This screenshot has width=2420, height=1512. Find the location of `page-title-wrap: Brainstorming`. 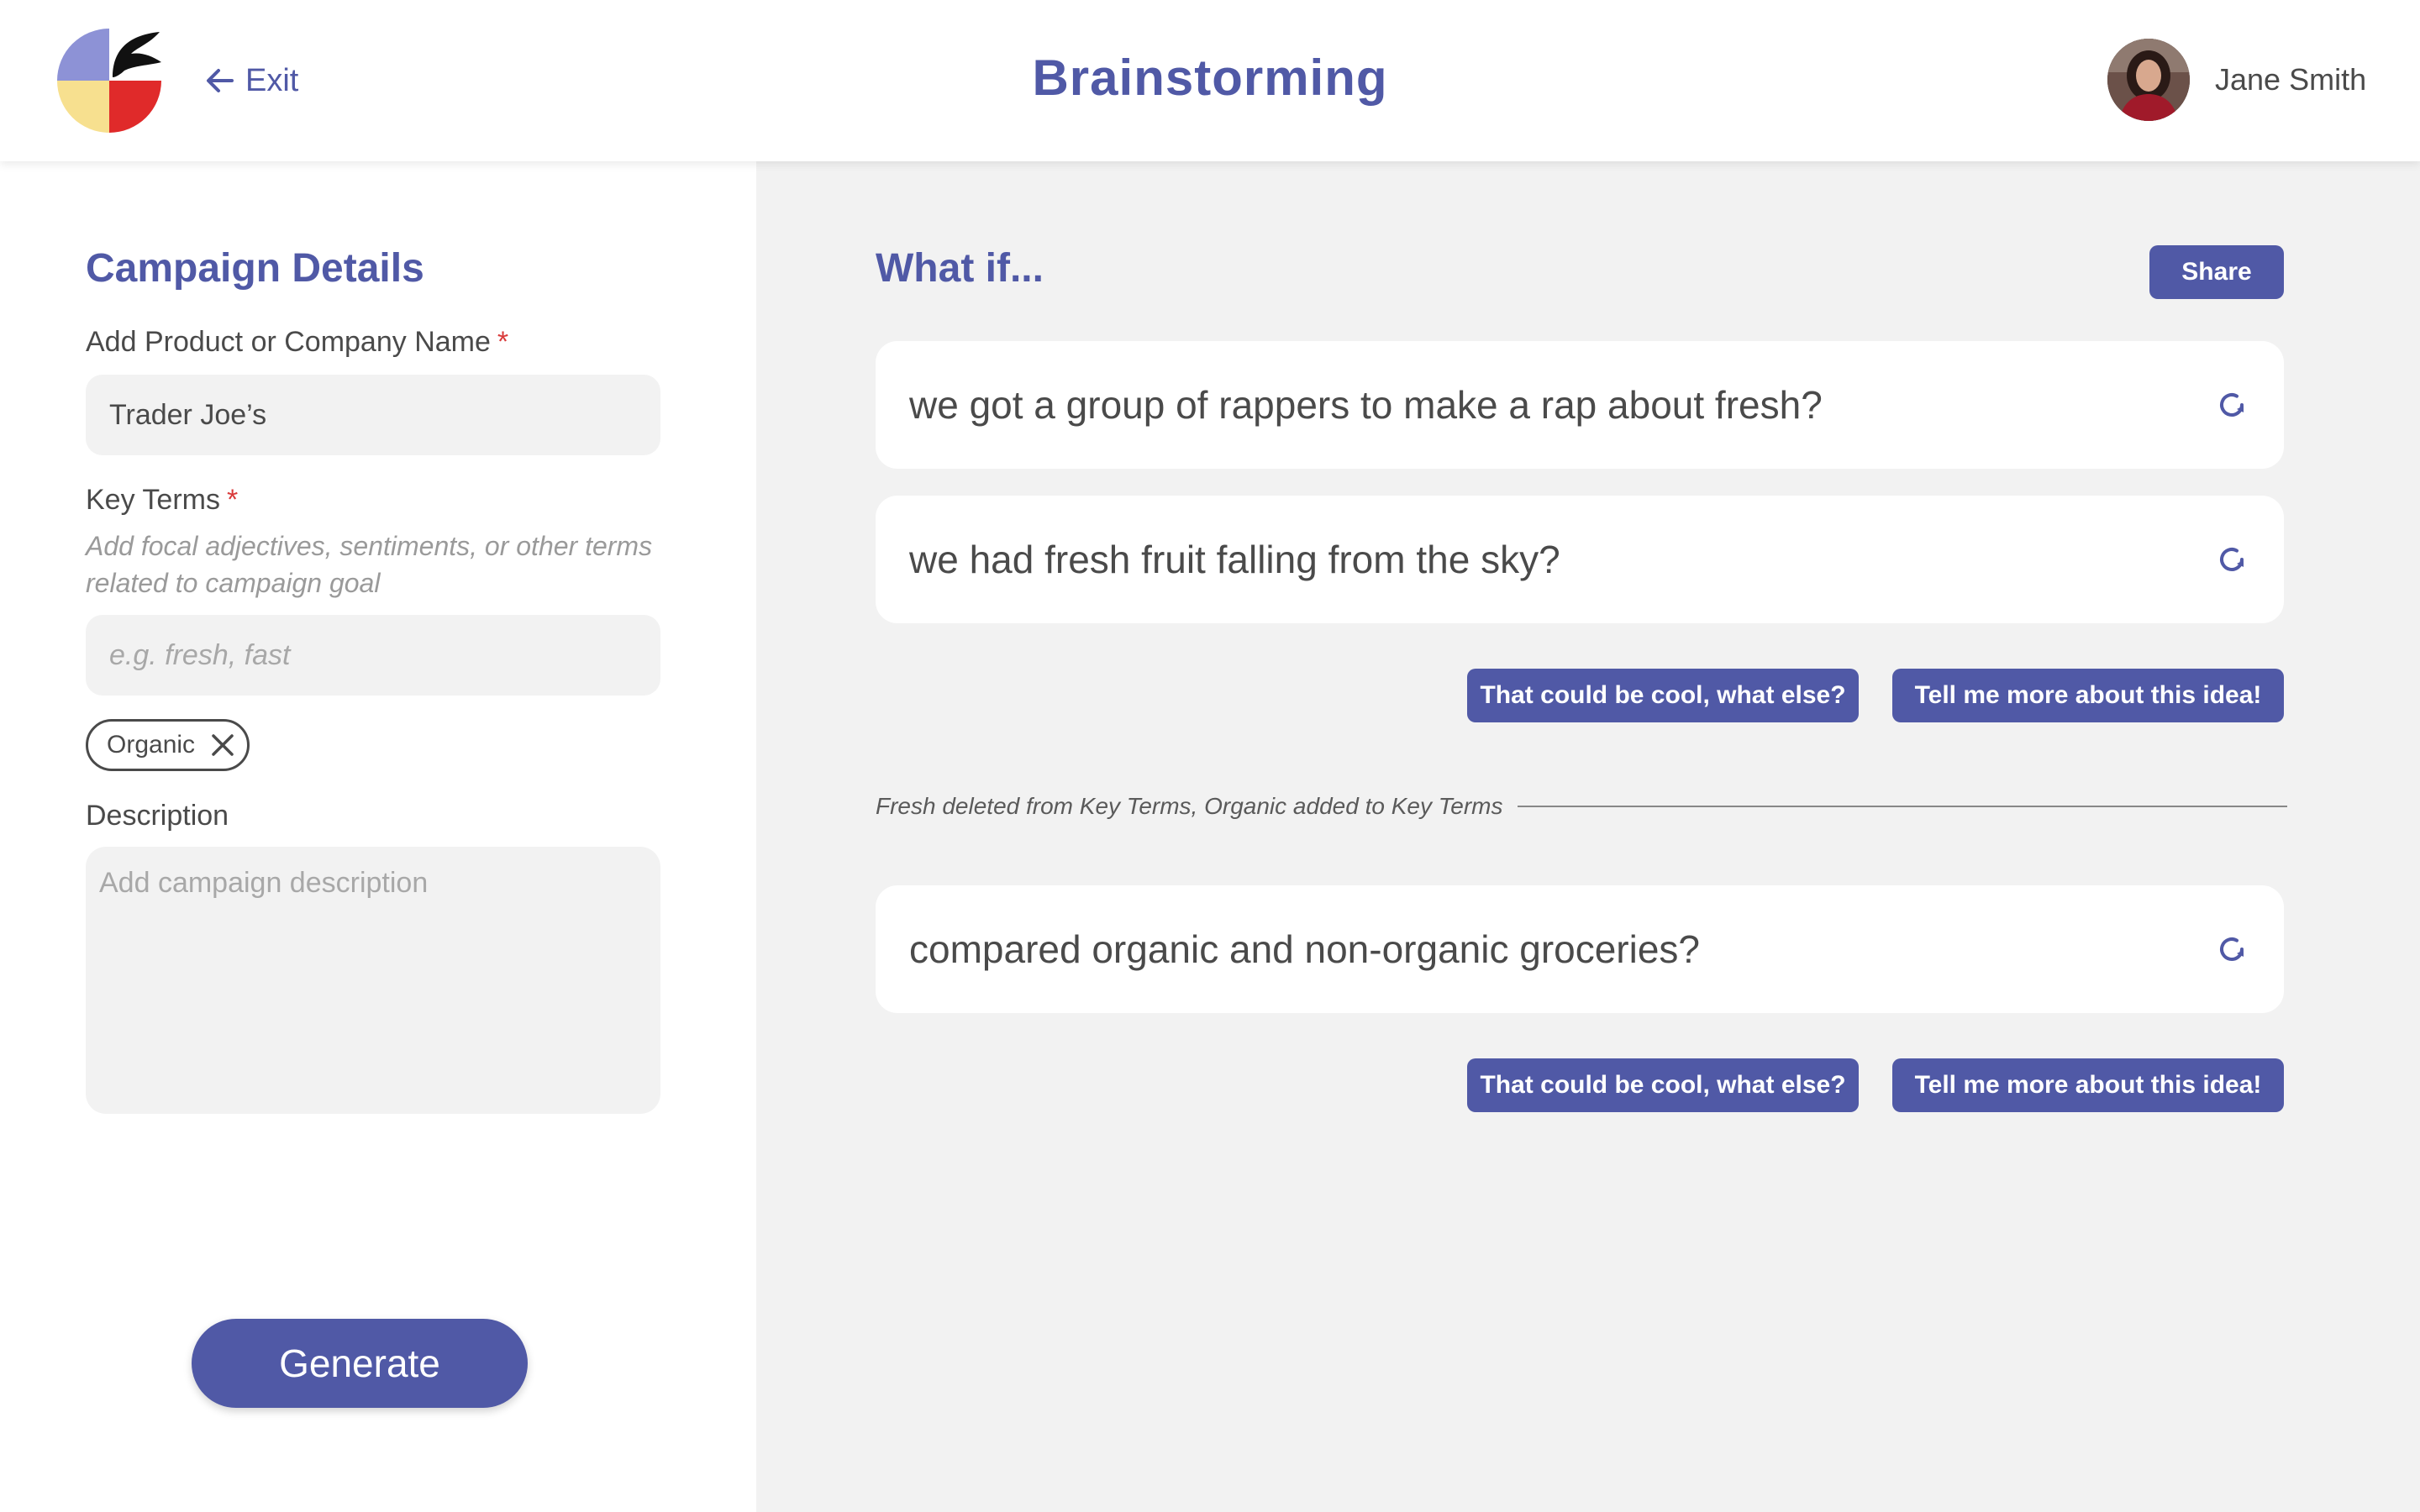

page-title-wrap: Brainstorming is located at coordinates (1210, 78).